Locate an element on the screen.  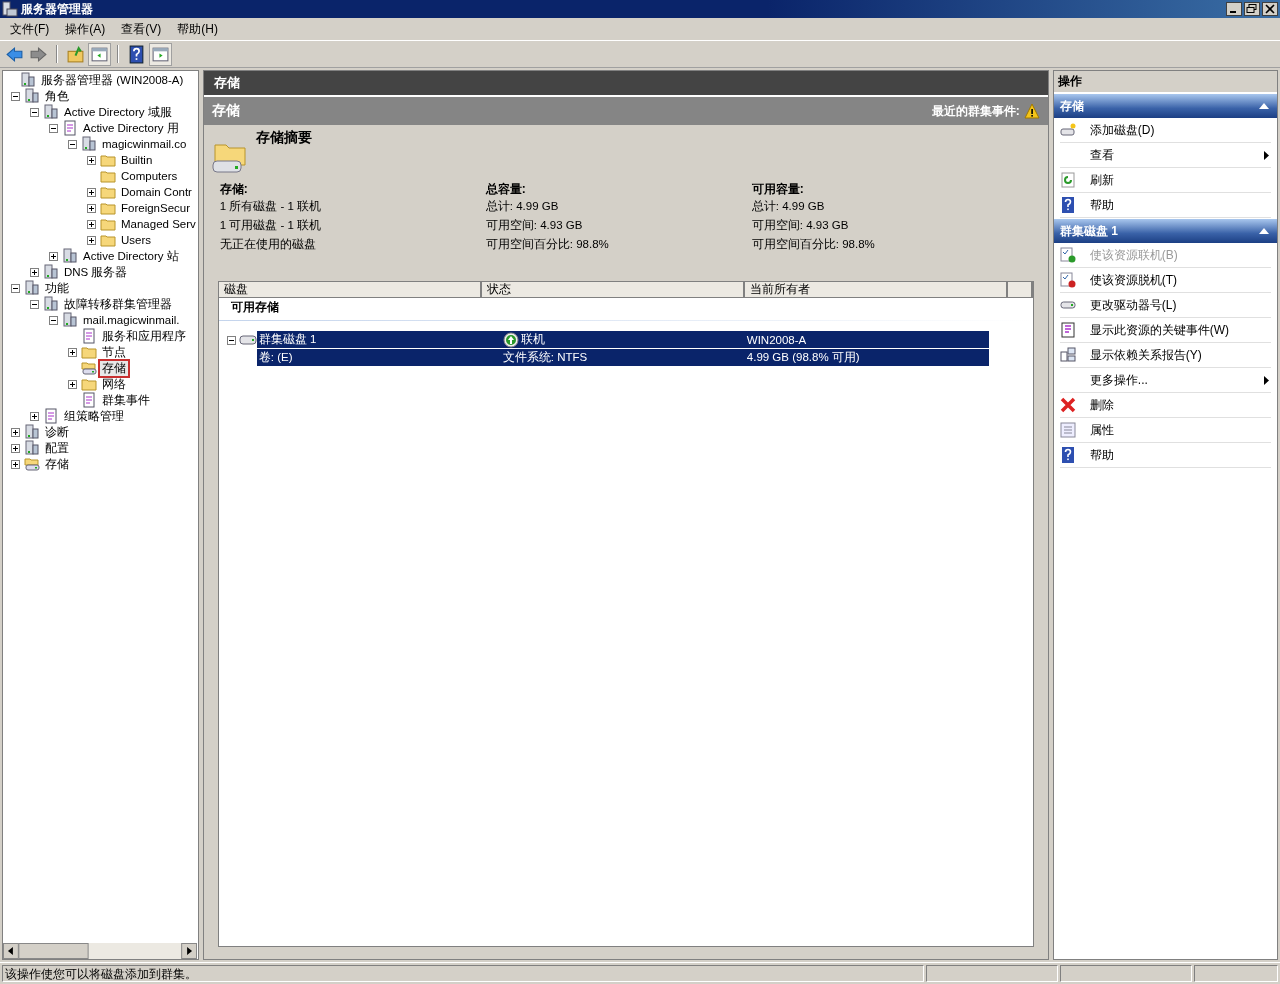
action-item: 查看 is located at coordinates (1101, 155).